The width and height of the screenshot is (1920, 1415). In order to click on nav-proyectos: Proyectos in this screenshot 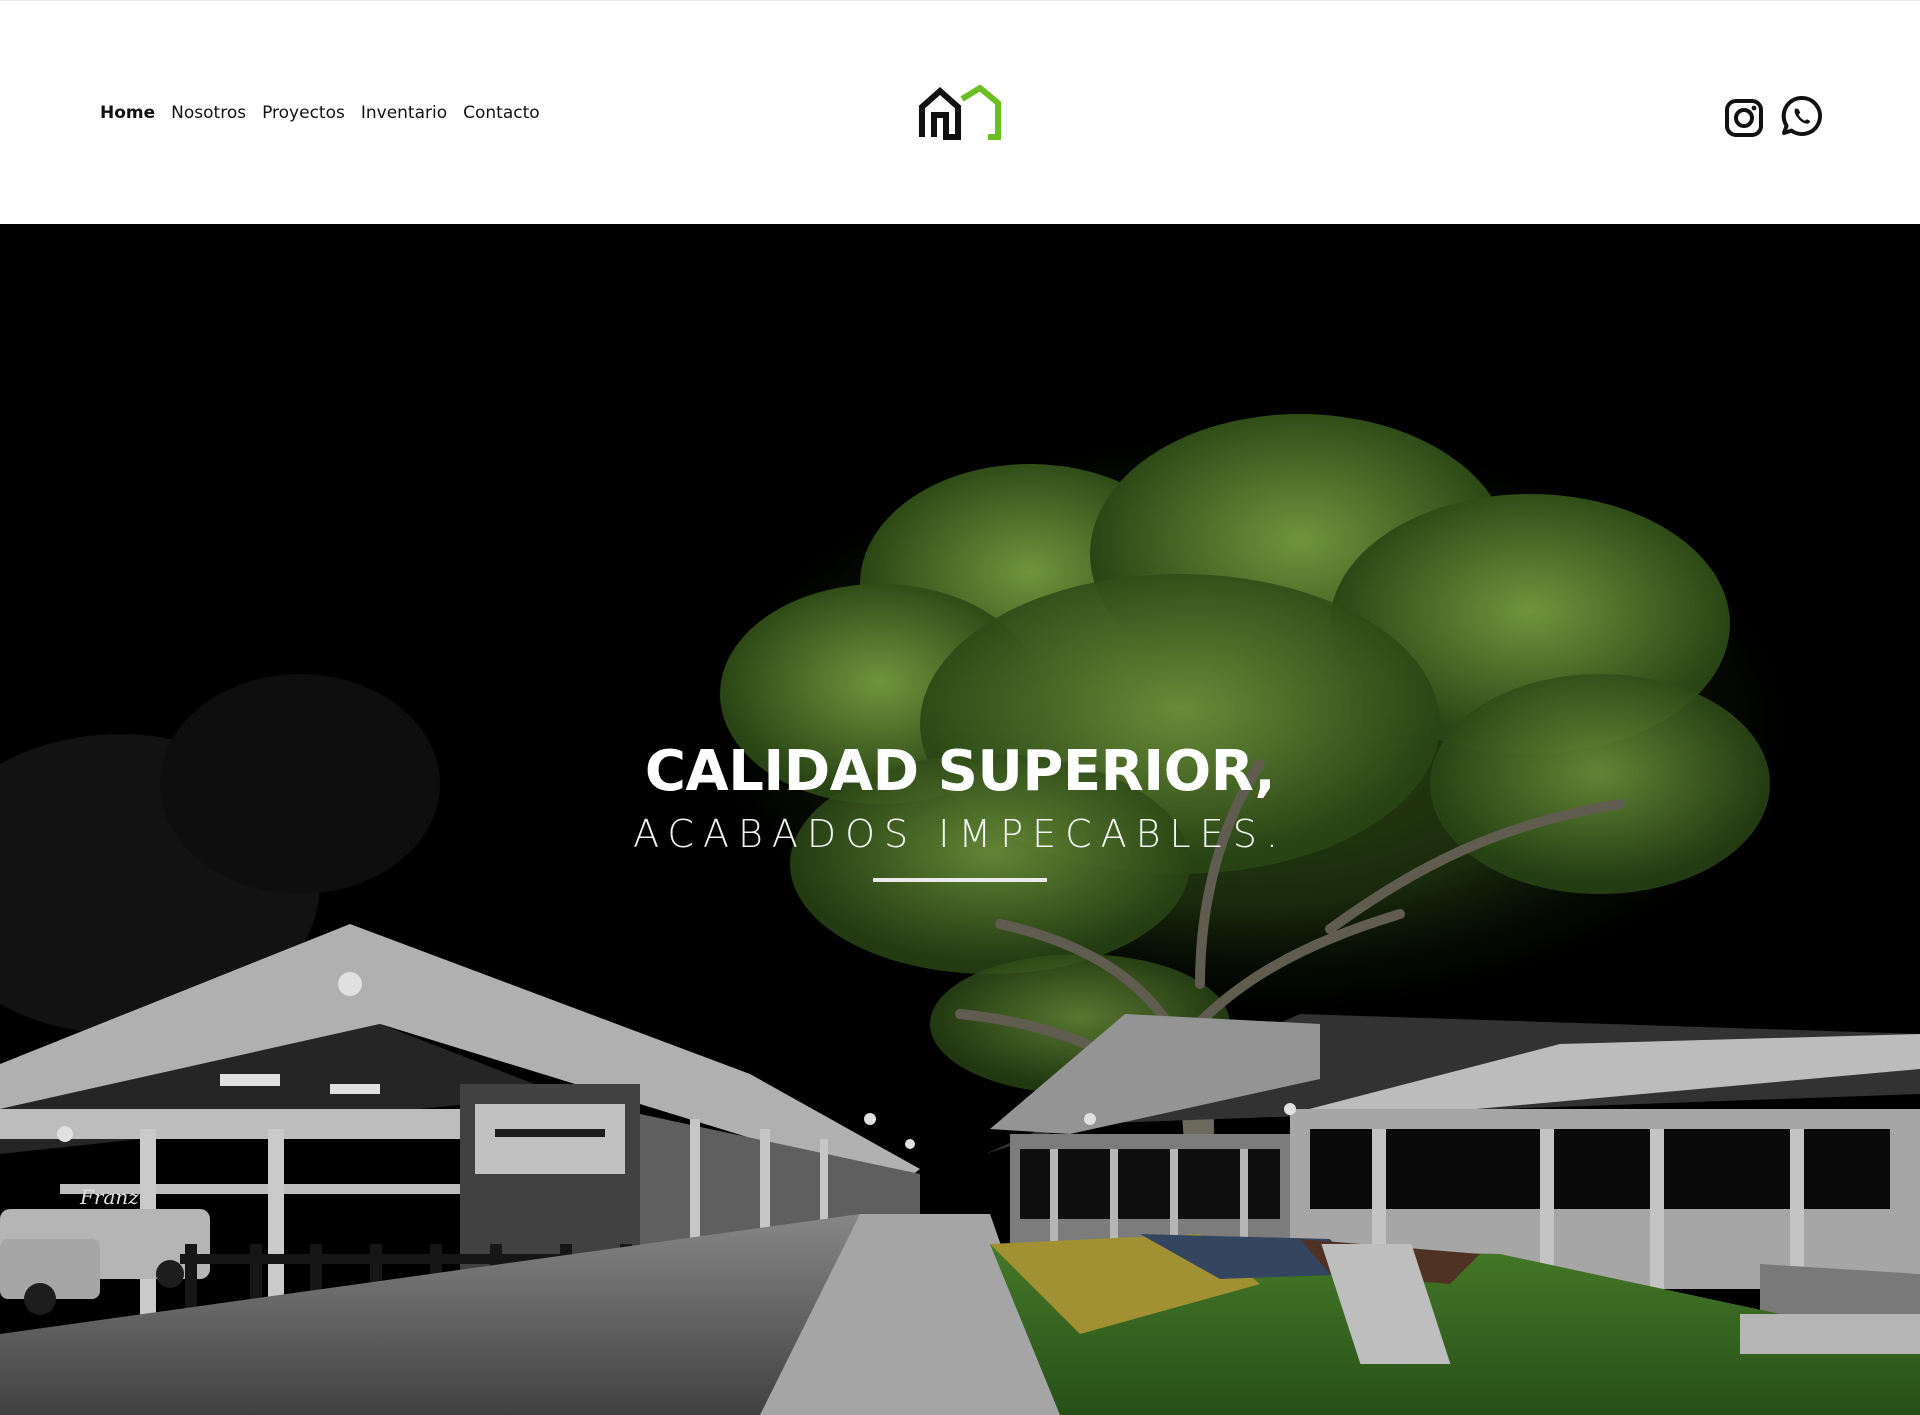, I will do `click(303, 113)`.